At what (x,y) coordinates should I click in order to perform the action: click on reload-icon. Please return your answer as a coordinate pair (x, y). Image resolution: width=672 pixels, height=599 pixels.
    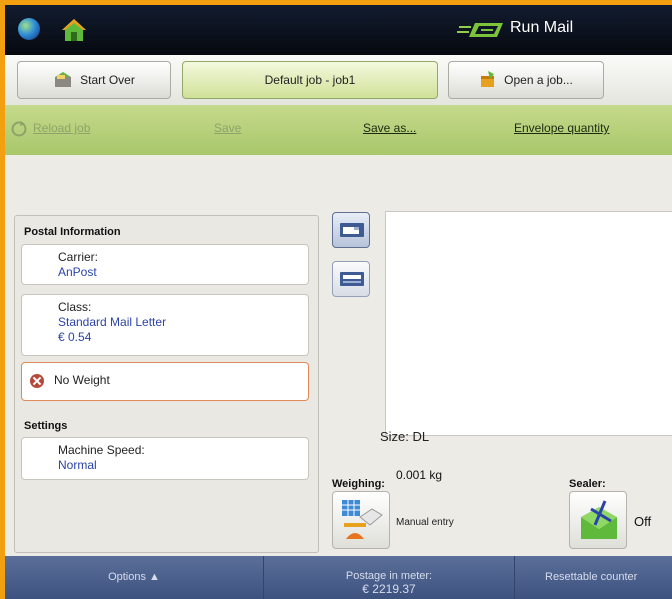
    Looking at the image, I should click on (19, 129).